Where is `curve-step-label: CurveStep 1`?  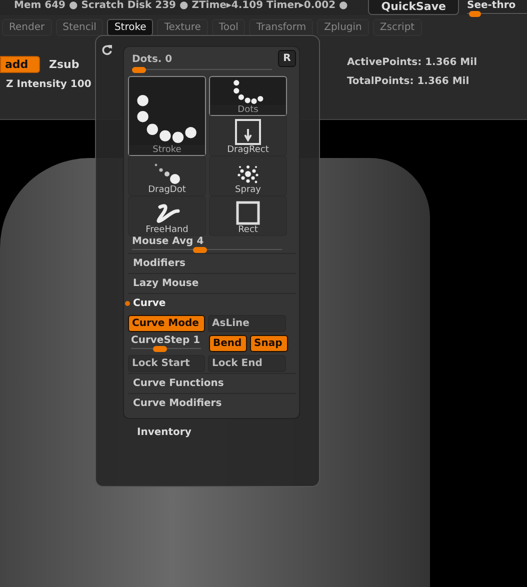 curve-step-label: CurveStep 1 is located at coordinates (166, 340).